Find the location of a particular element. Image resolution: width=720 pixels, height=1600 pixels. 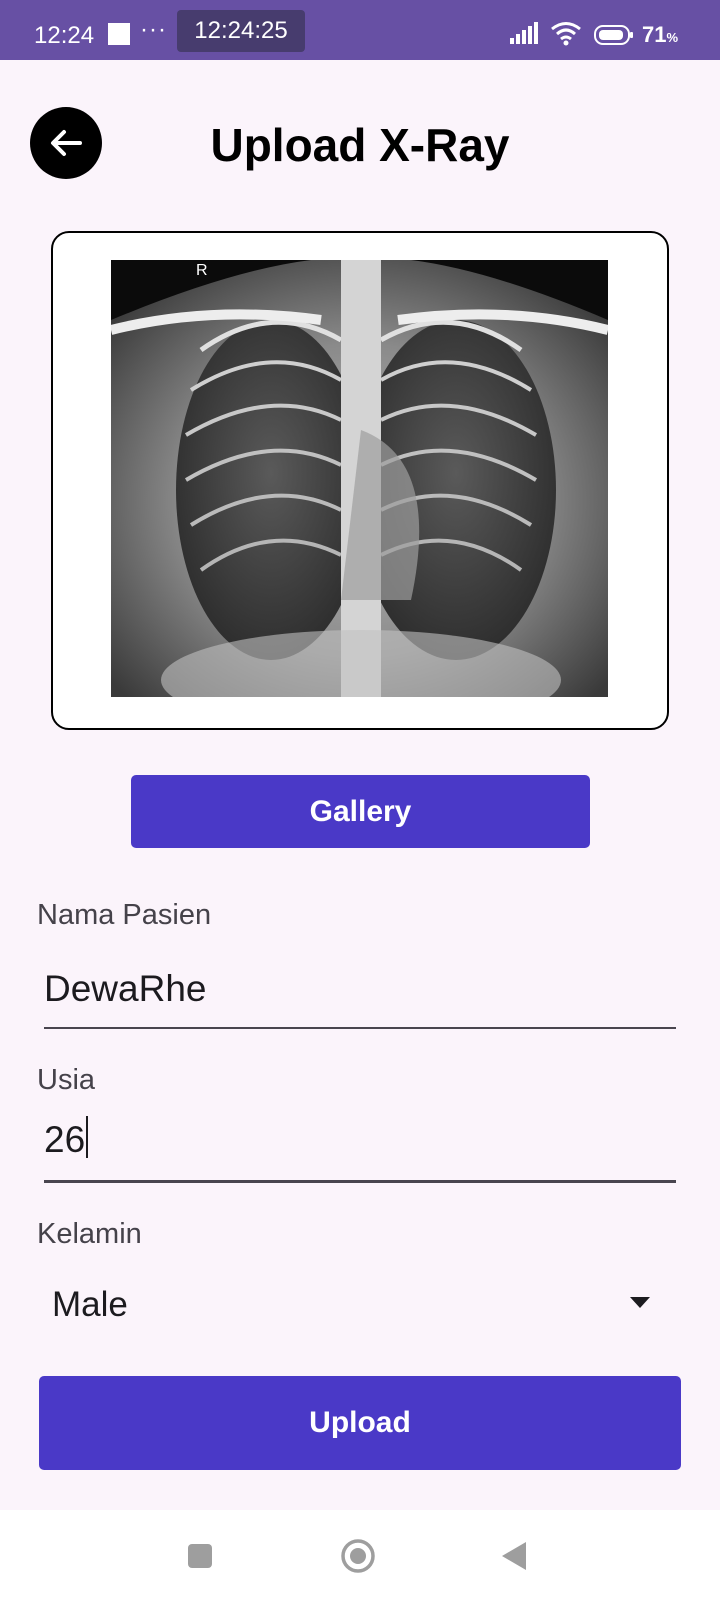

status-time-chip: 12:24:25 is located at coordinates (241, 31).